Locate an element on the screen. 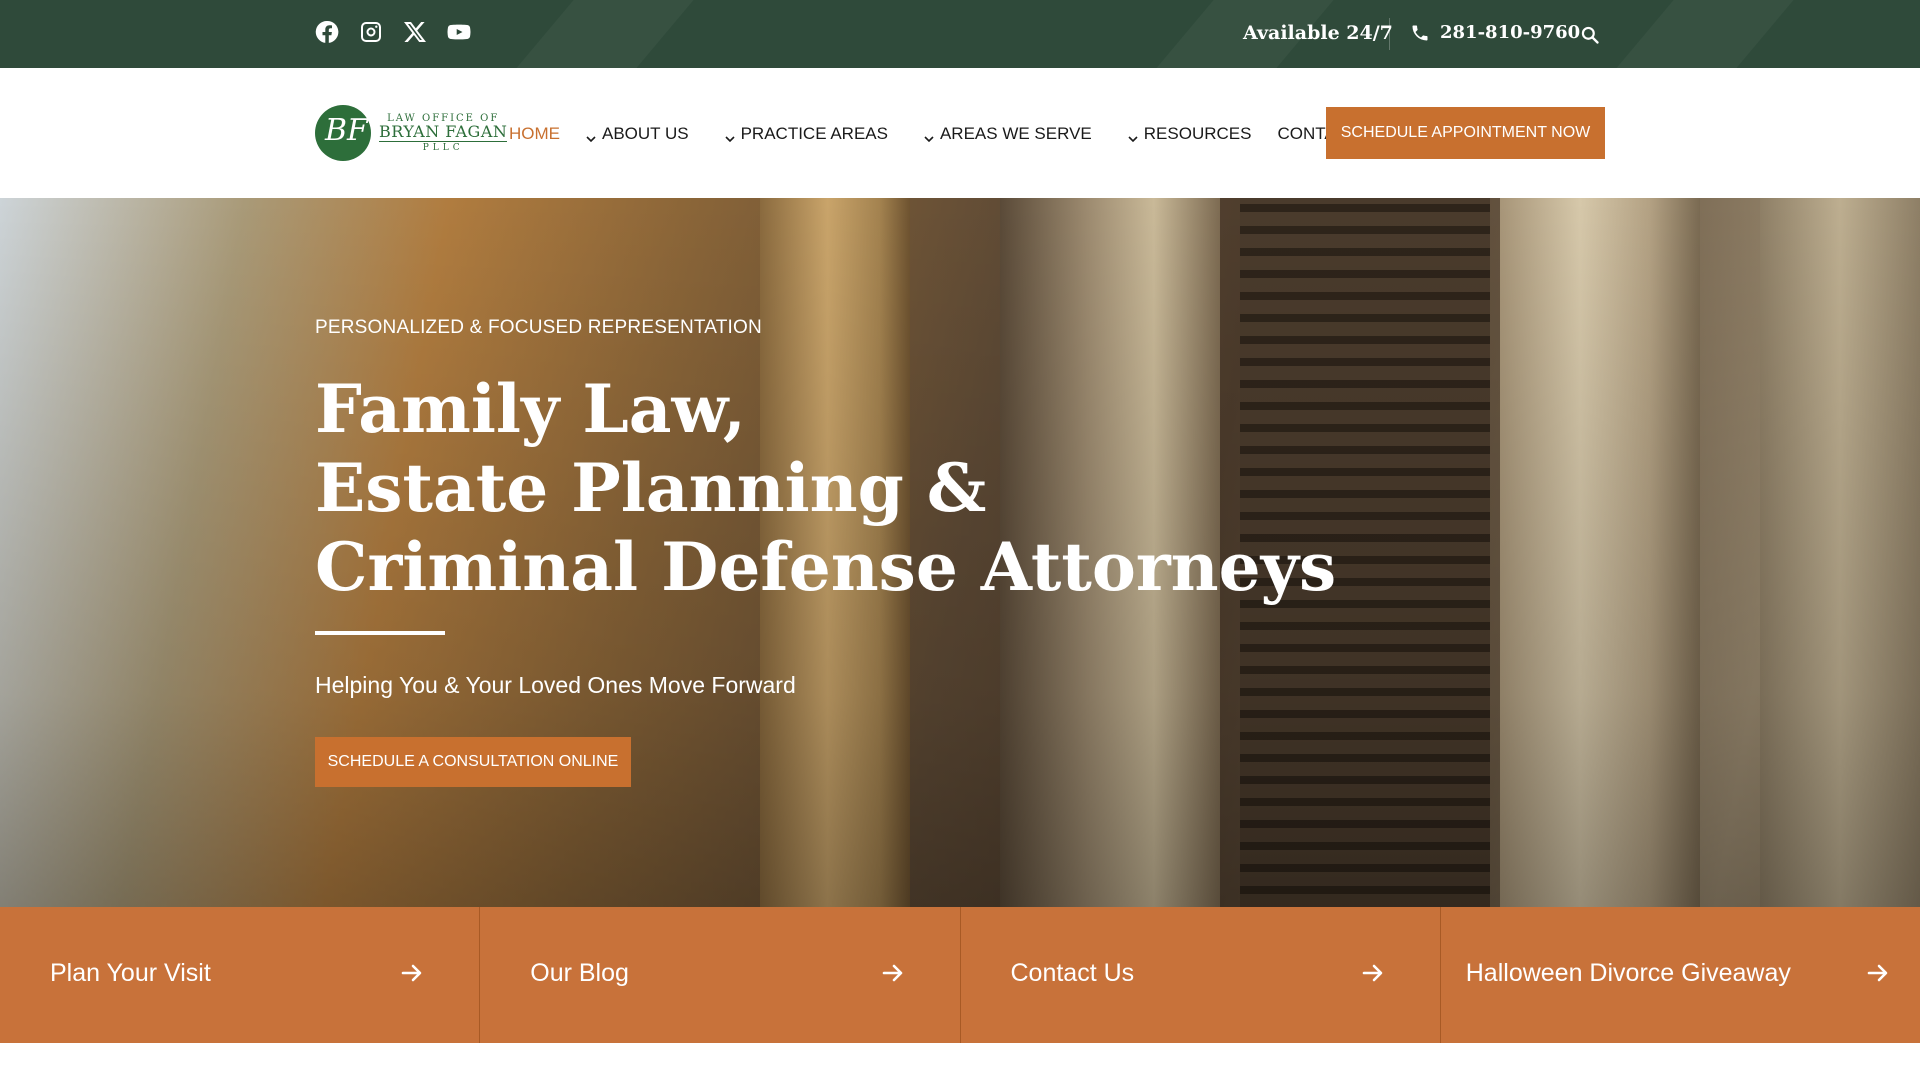 The width and height of the screenshot is (1920, 1080). x-icon is located at coordinates (415, 32).